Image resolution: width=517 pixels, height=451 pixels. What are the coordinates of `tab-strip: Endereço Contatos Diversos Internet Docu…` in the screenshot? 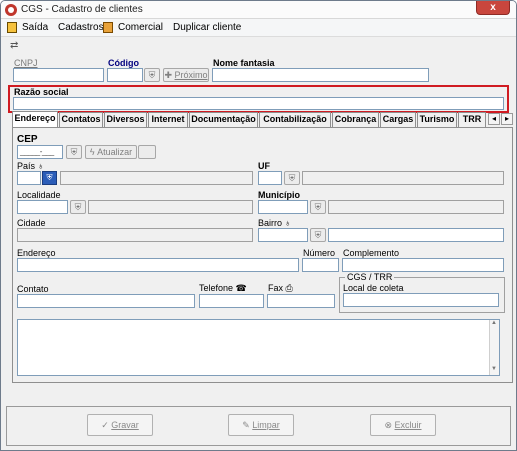 It's located at (262, 119).